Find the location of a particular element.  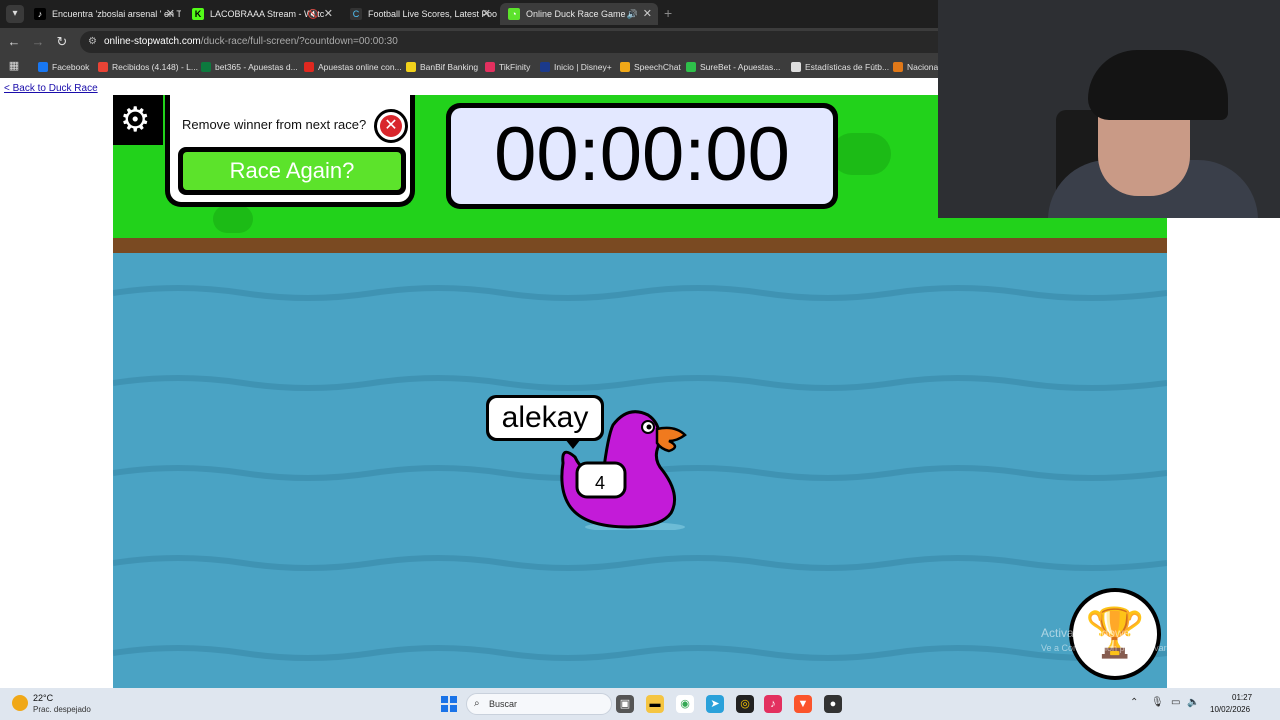

streamer-hair is located at coordinates (1158, 85).